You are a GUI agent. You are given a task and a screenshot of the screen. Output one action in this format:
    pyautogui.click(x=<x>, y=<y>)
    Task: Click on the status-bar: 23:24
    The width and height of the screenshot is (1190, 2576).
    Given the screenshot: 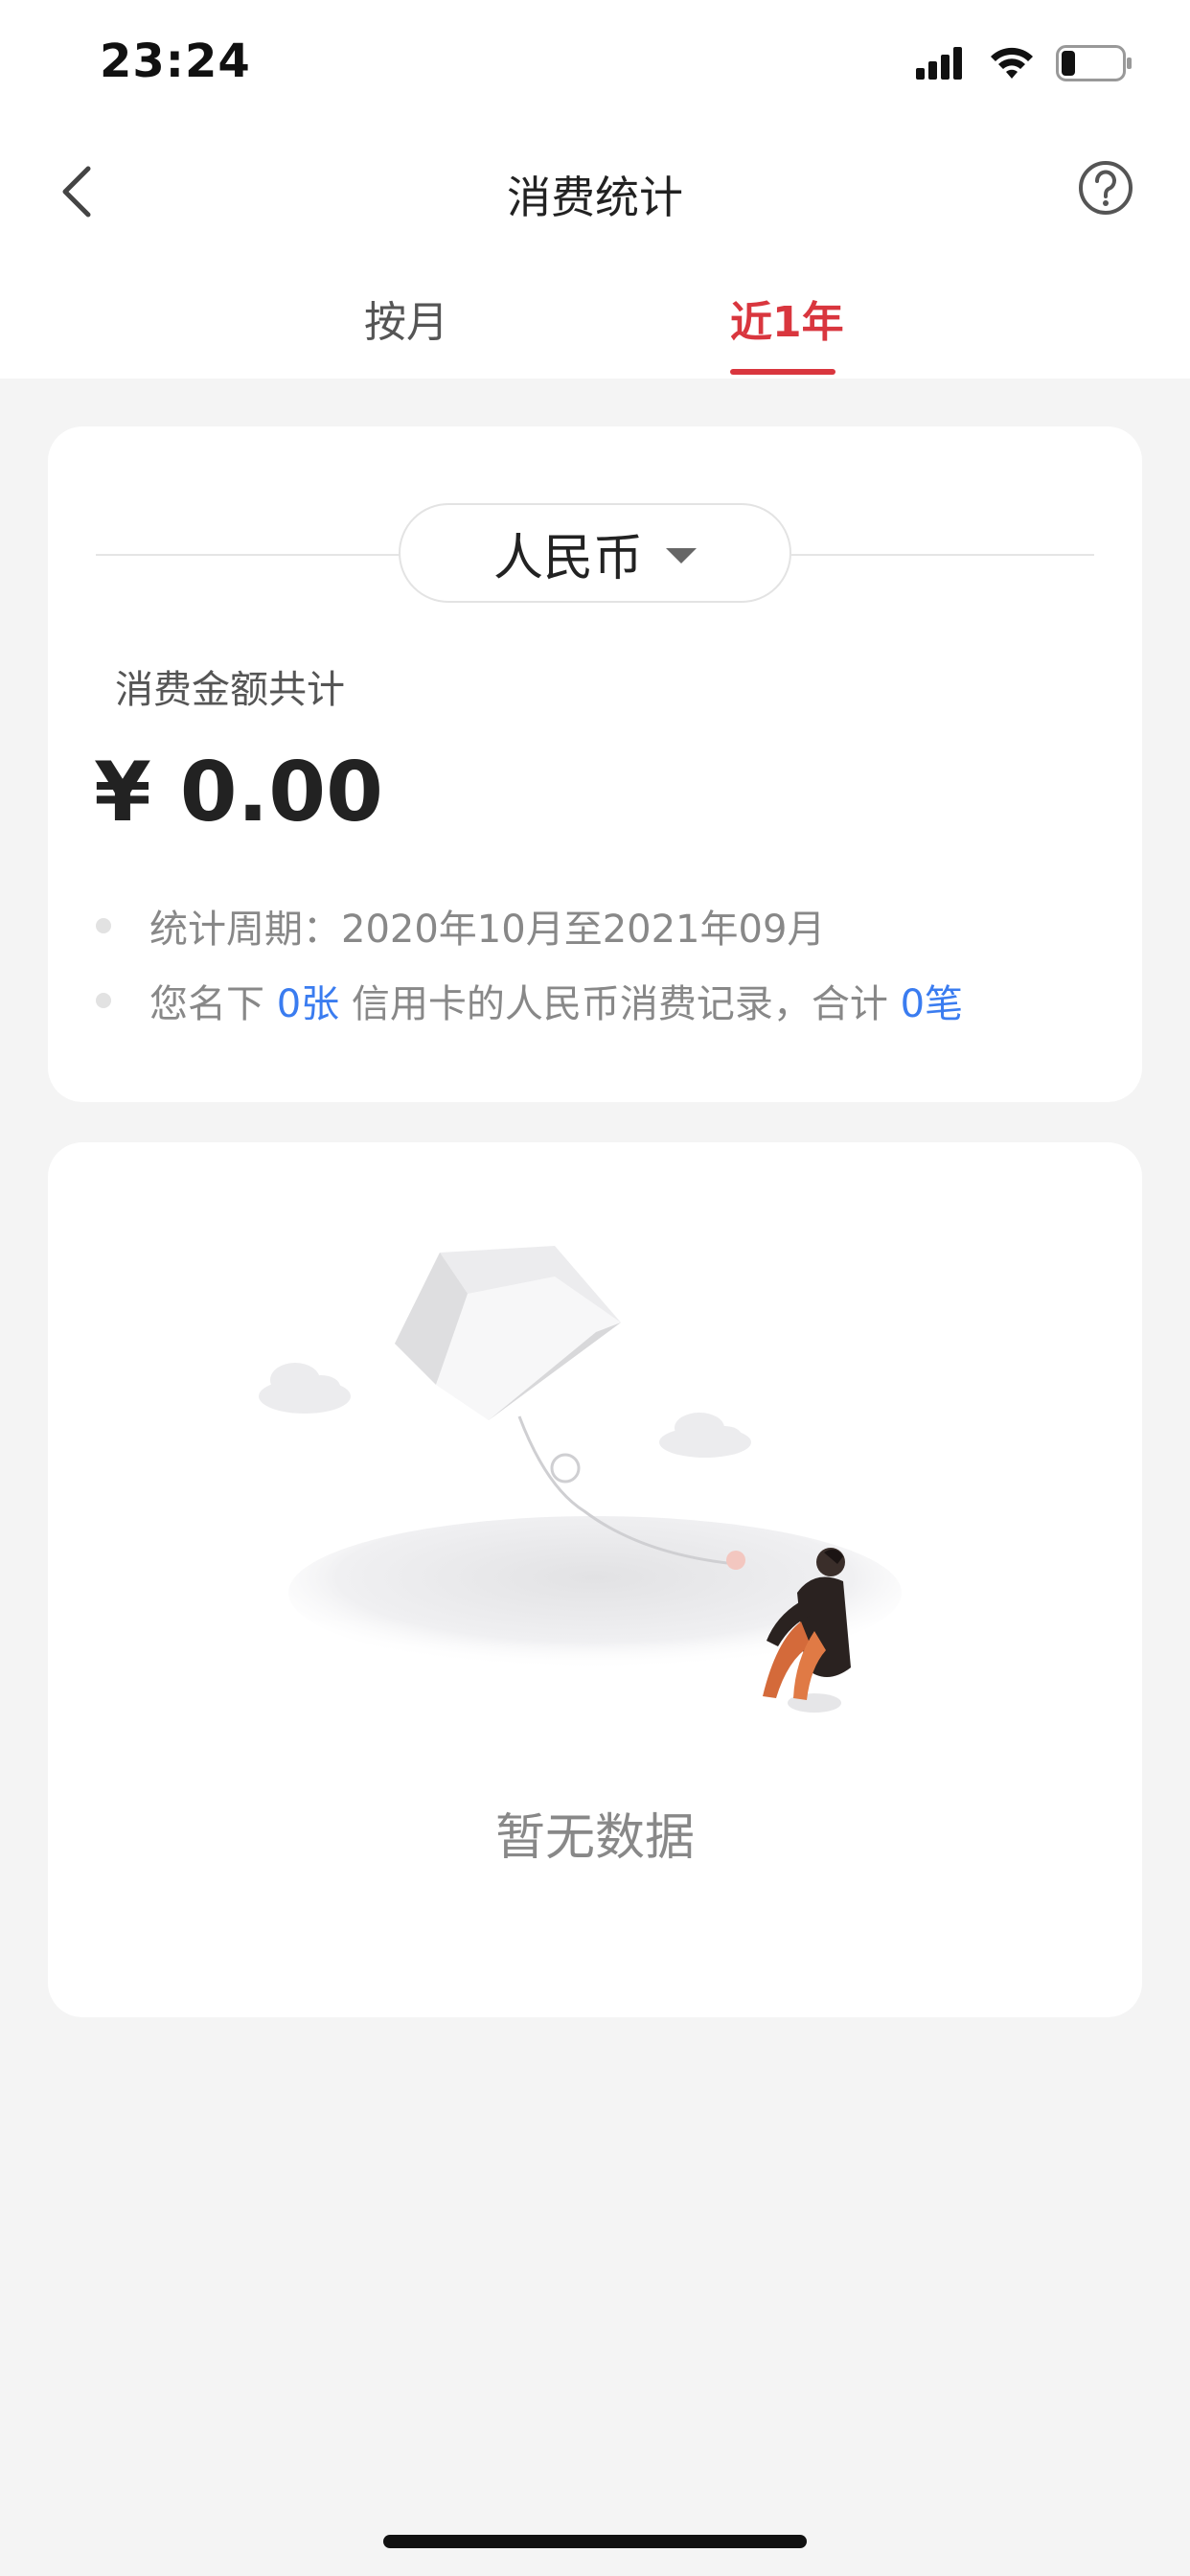 What is the action you would take?
    pyautogui.click(x=595, y=67)
    